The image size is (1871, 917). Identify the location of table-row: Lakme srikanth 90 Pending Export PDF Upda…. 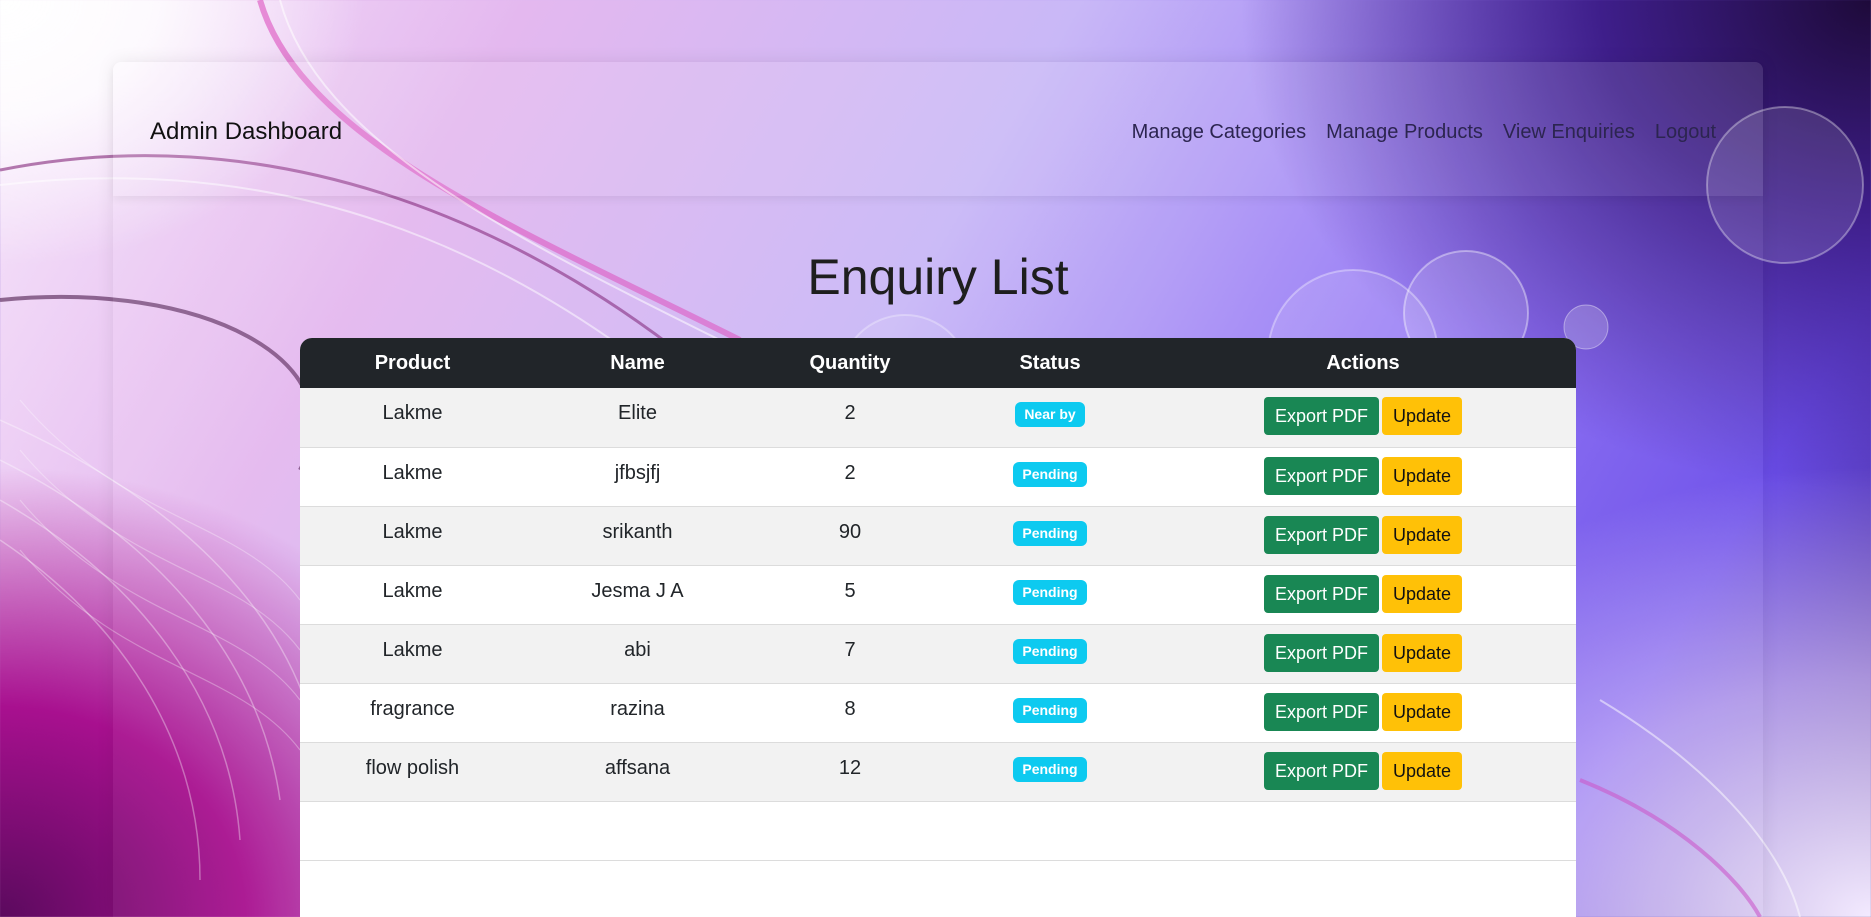
(938, 535).